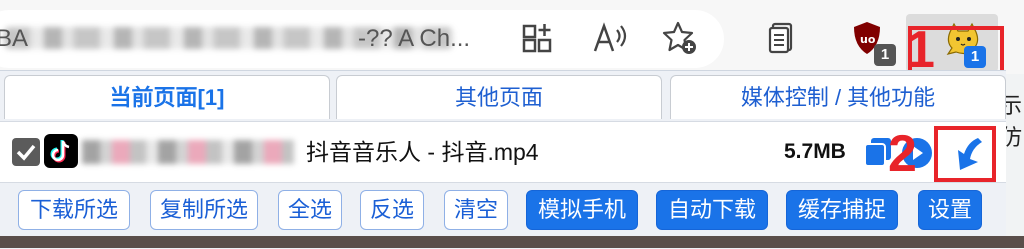  What do you see at coordinates (167, 97) in the screenshot?
I see `tab-current-page: 当前页面[1]` at bounding box center [167, 97].